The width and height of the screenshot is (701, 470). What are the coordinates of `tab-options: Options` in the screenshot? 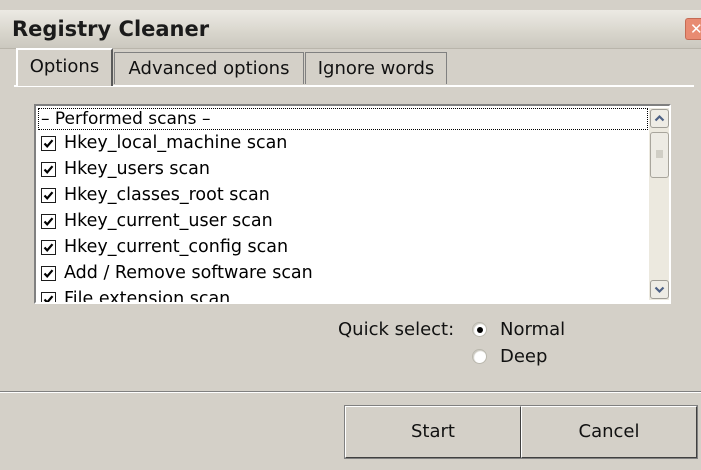 It's located at (64, 67).